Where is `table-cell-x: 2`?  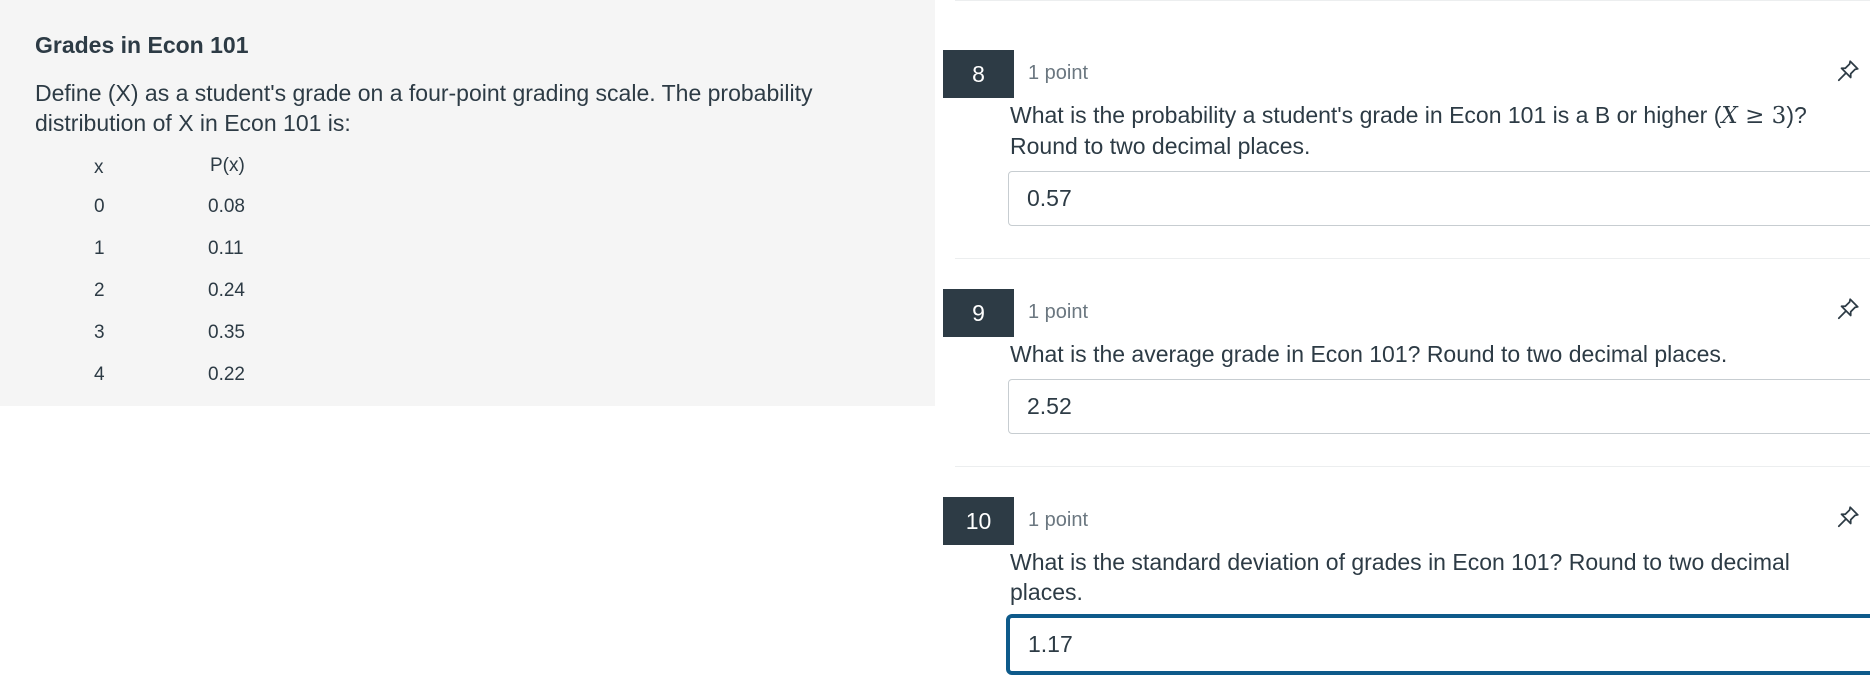 table-cell-x: 2 is located at coordinates (99, 290).